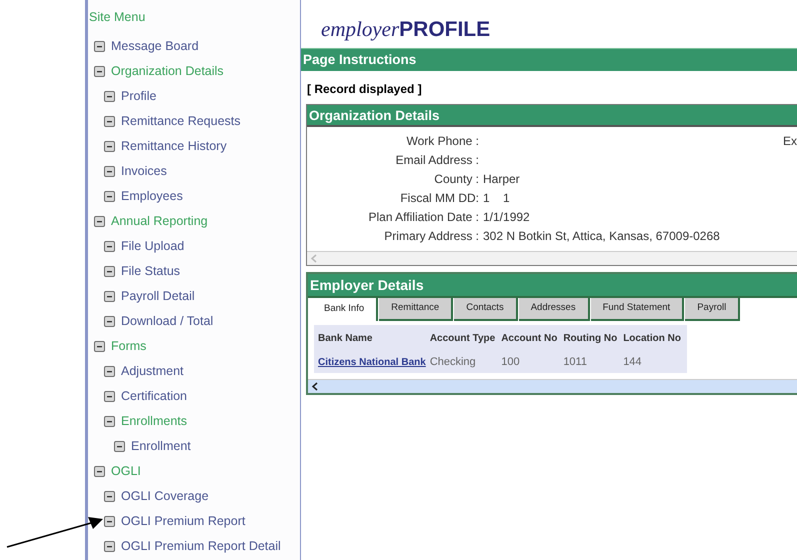 This screenshot has width=797, height=560. Describe the element at coordinates (633, 362) in the screenshot. I see `table-cell-text: 144` at that location.